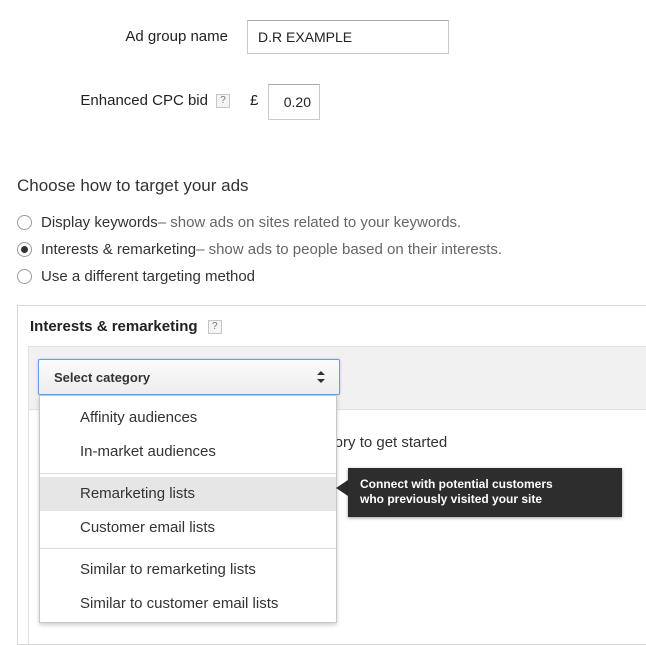 Image resolution: width=646 pixels, height=645 pixels. Describe the element at coordinates (176, 36) in the screenshot. I see `ad-group-name-label: Ad group name` at that location.